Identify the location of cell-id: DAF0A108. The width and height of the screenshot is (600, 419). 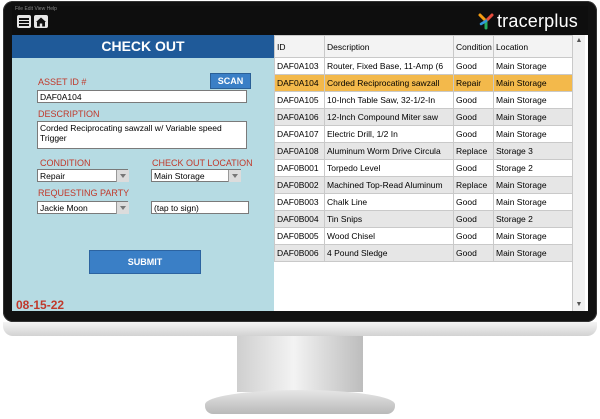
(299, 151).